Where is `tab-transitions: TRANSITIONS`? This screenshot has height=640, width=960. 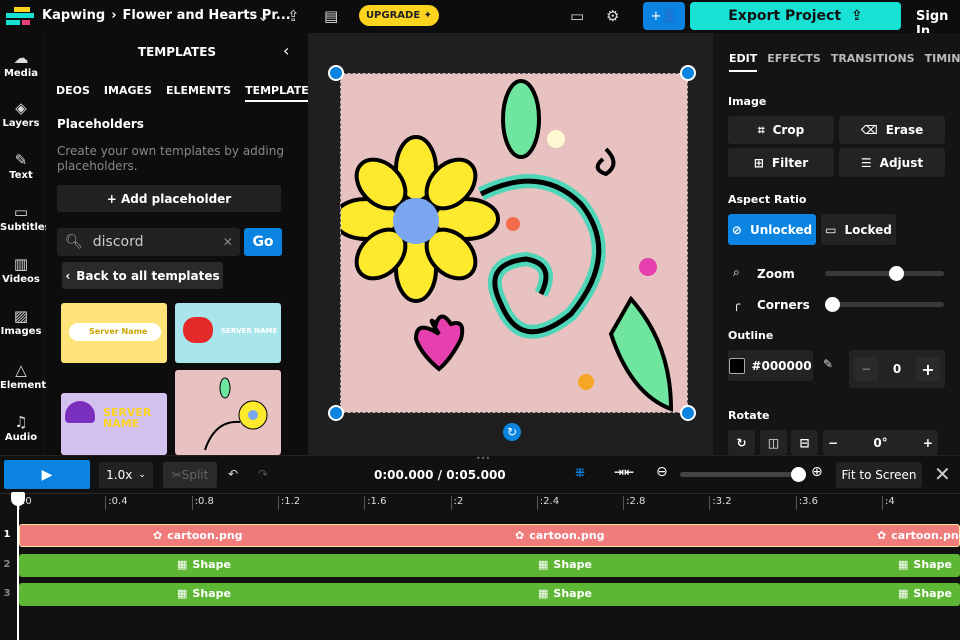
tab-transitions: TRANSITIONS is located at coordinates (873, 62).